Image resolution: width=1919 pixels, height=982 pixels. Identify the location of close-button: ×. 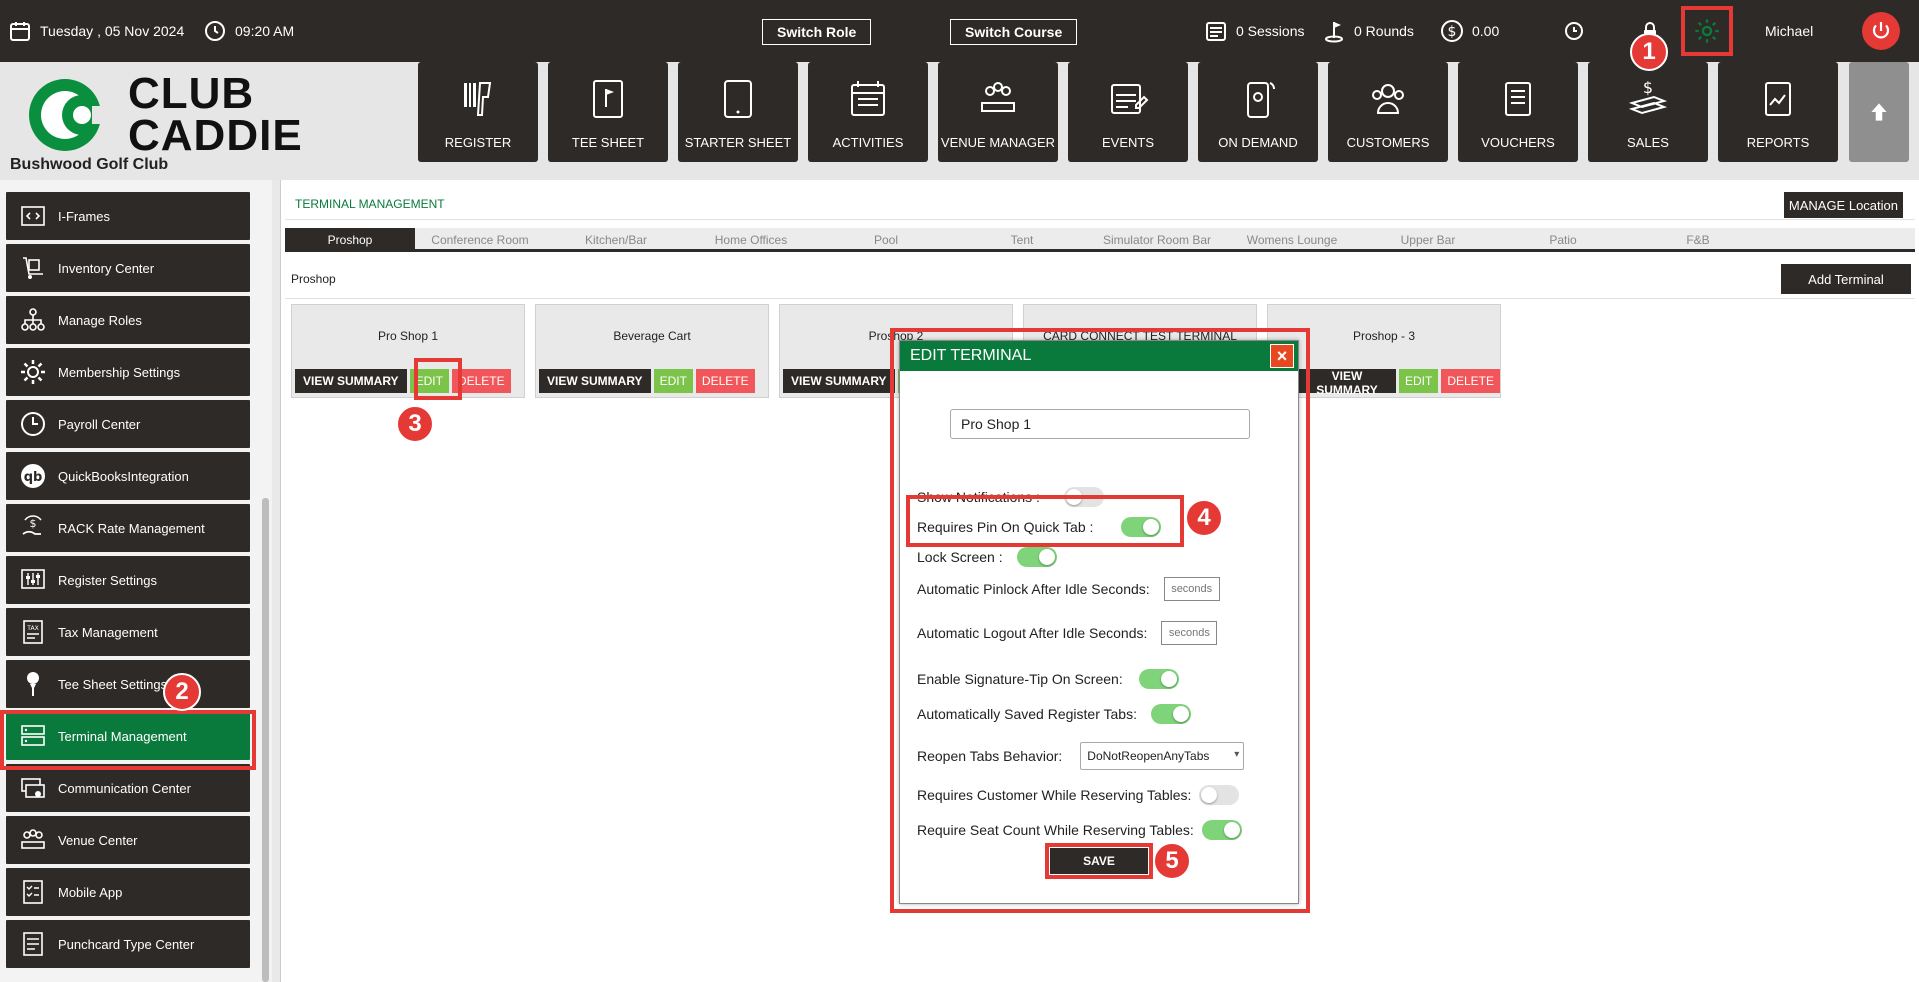
(1282, 356).